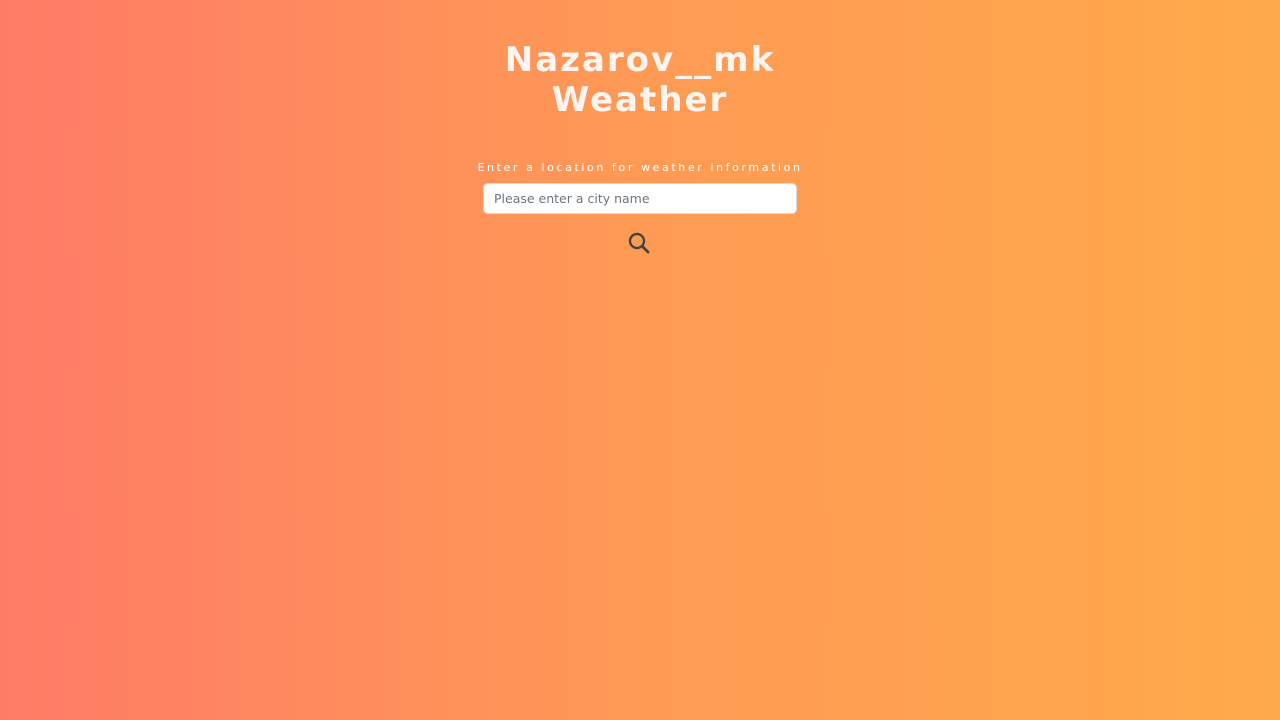  Describe the element at coordinates (640, 167) in the screenshot. I see `search-prompt: Enter a location for weather information` at that location.